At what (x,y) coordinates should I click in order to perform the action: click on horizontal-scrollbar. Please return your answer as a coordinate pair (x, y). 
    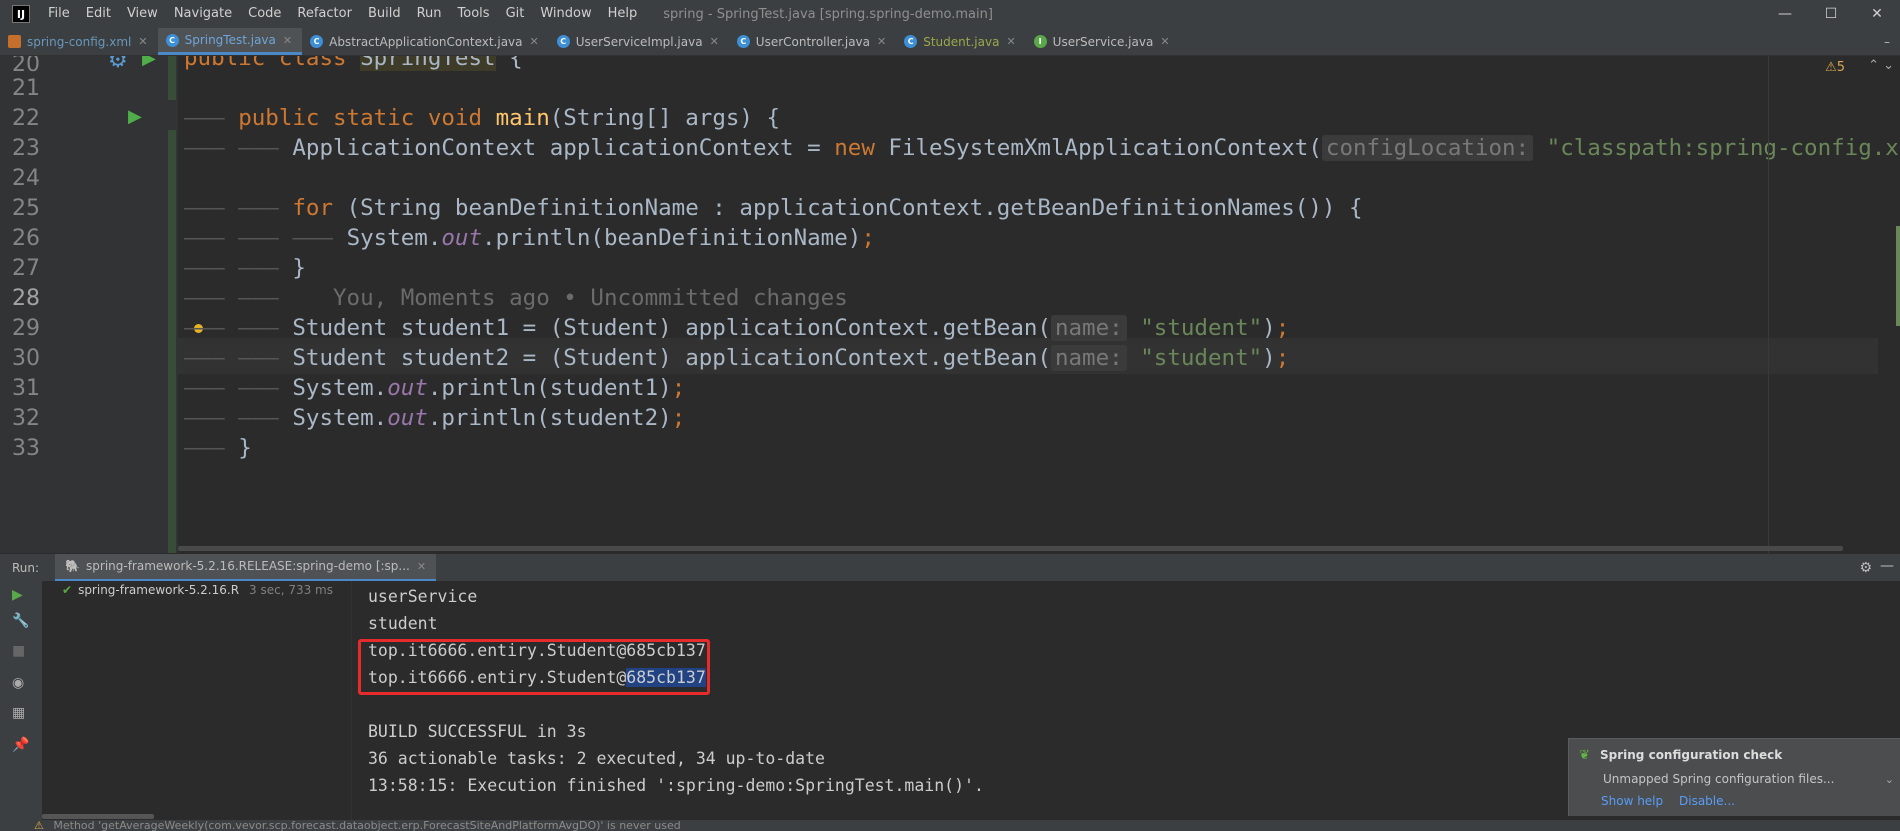
    Looking at the image, I should click on (1010, 548).